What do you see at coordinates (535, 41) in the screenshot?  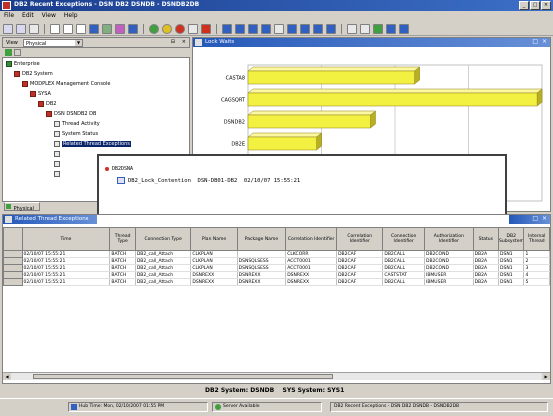 I see `chart-maximize-icon: □` at bounding box center [535, 41].